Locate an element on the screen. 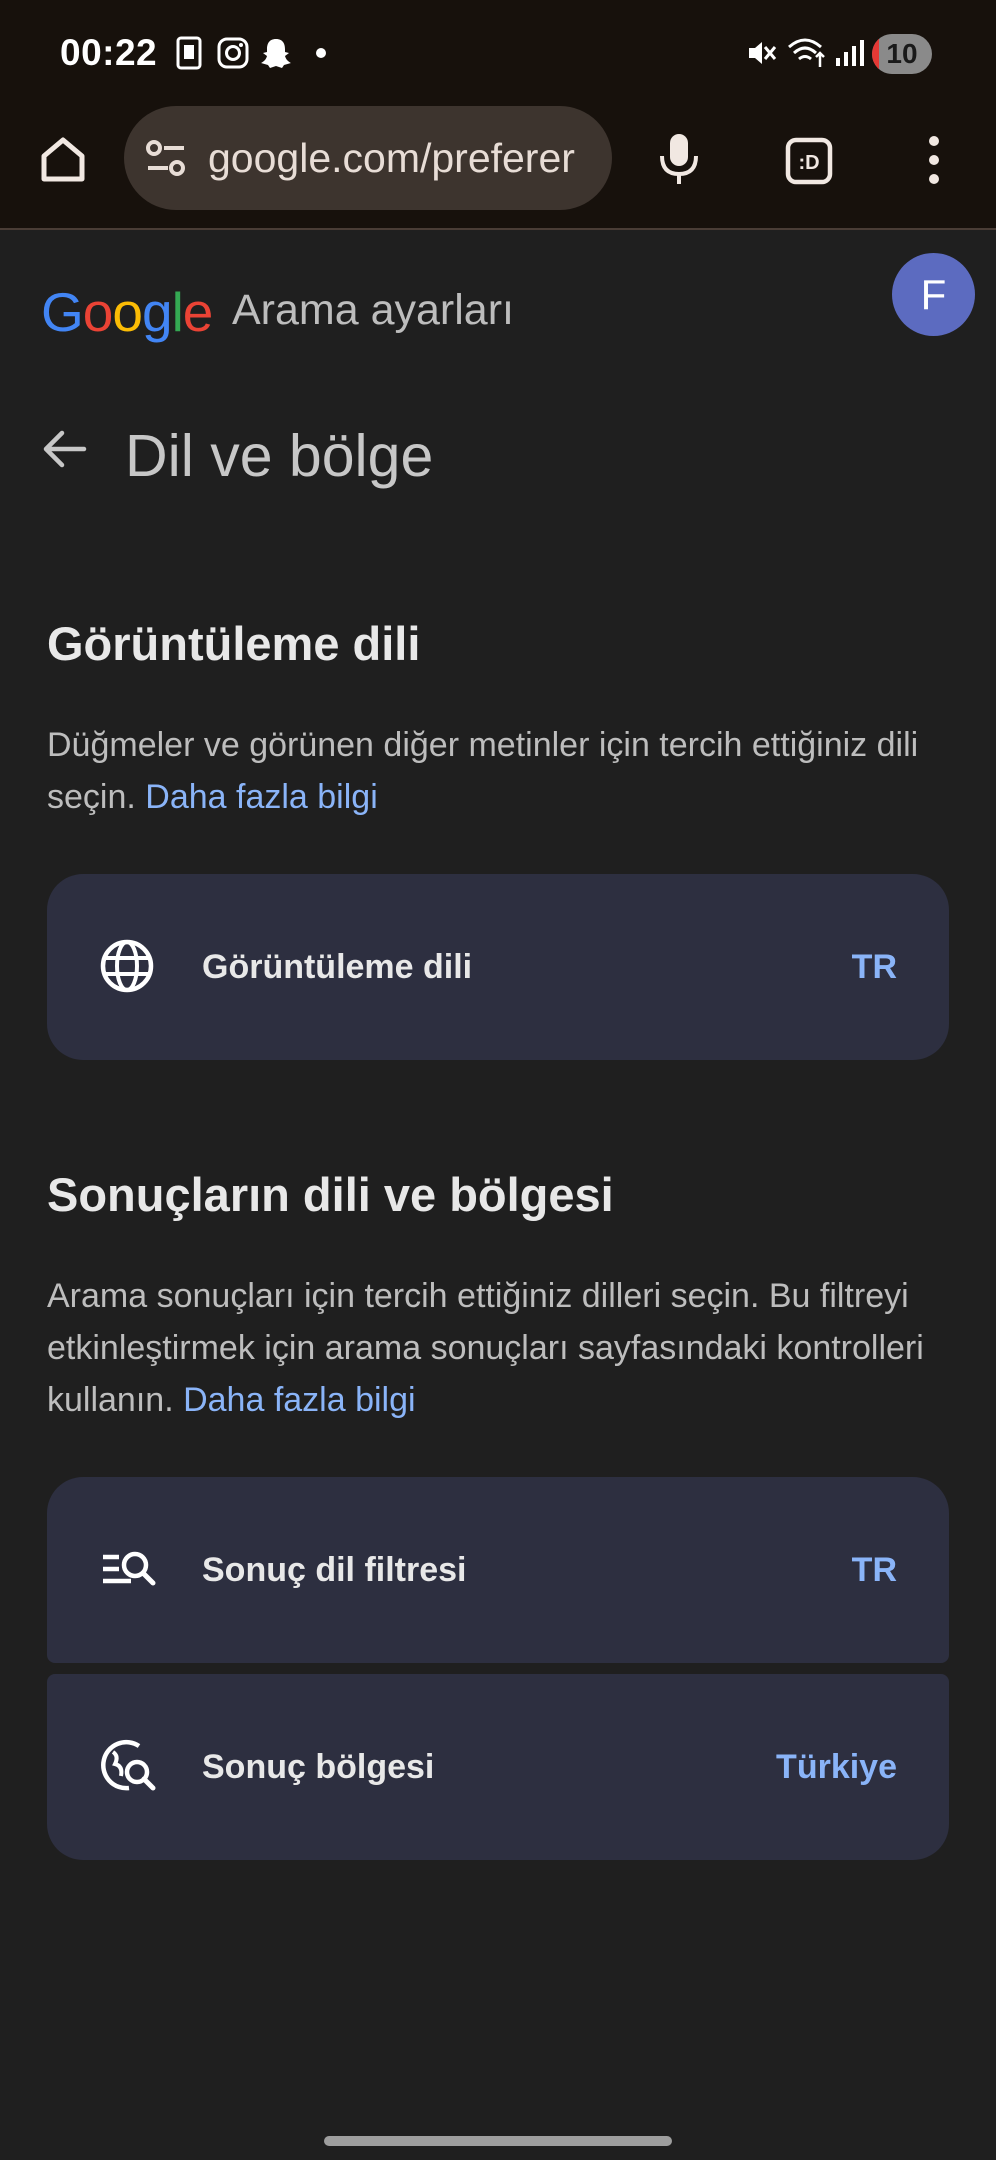  globe-icon is located at coordinates (127, 966).